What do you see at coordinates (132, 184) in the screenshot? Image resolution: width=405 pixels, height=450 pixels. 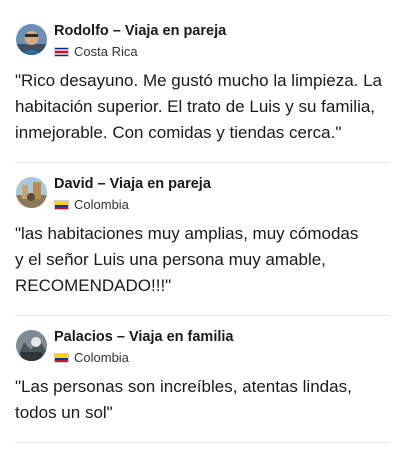 I see `reviewer-name: David – Viaja en pareja` at bounding box center [132, 184].